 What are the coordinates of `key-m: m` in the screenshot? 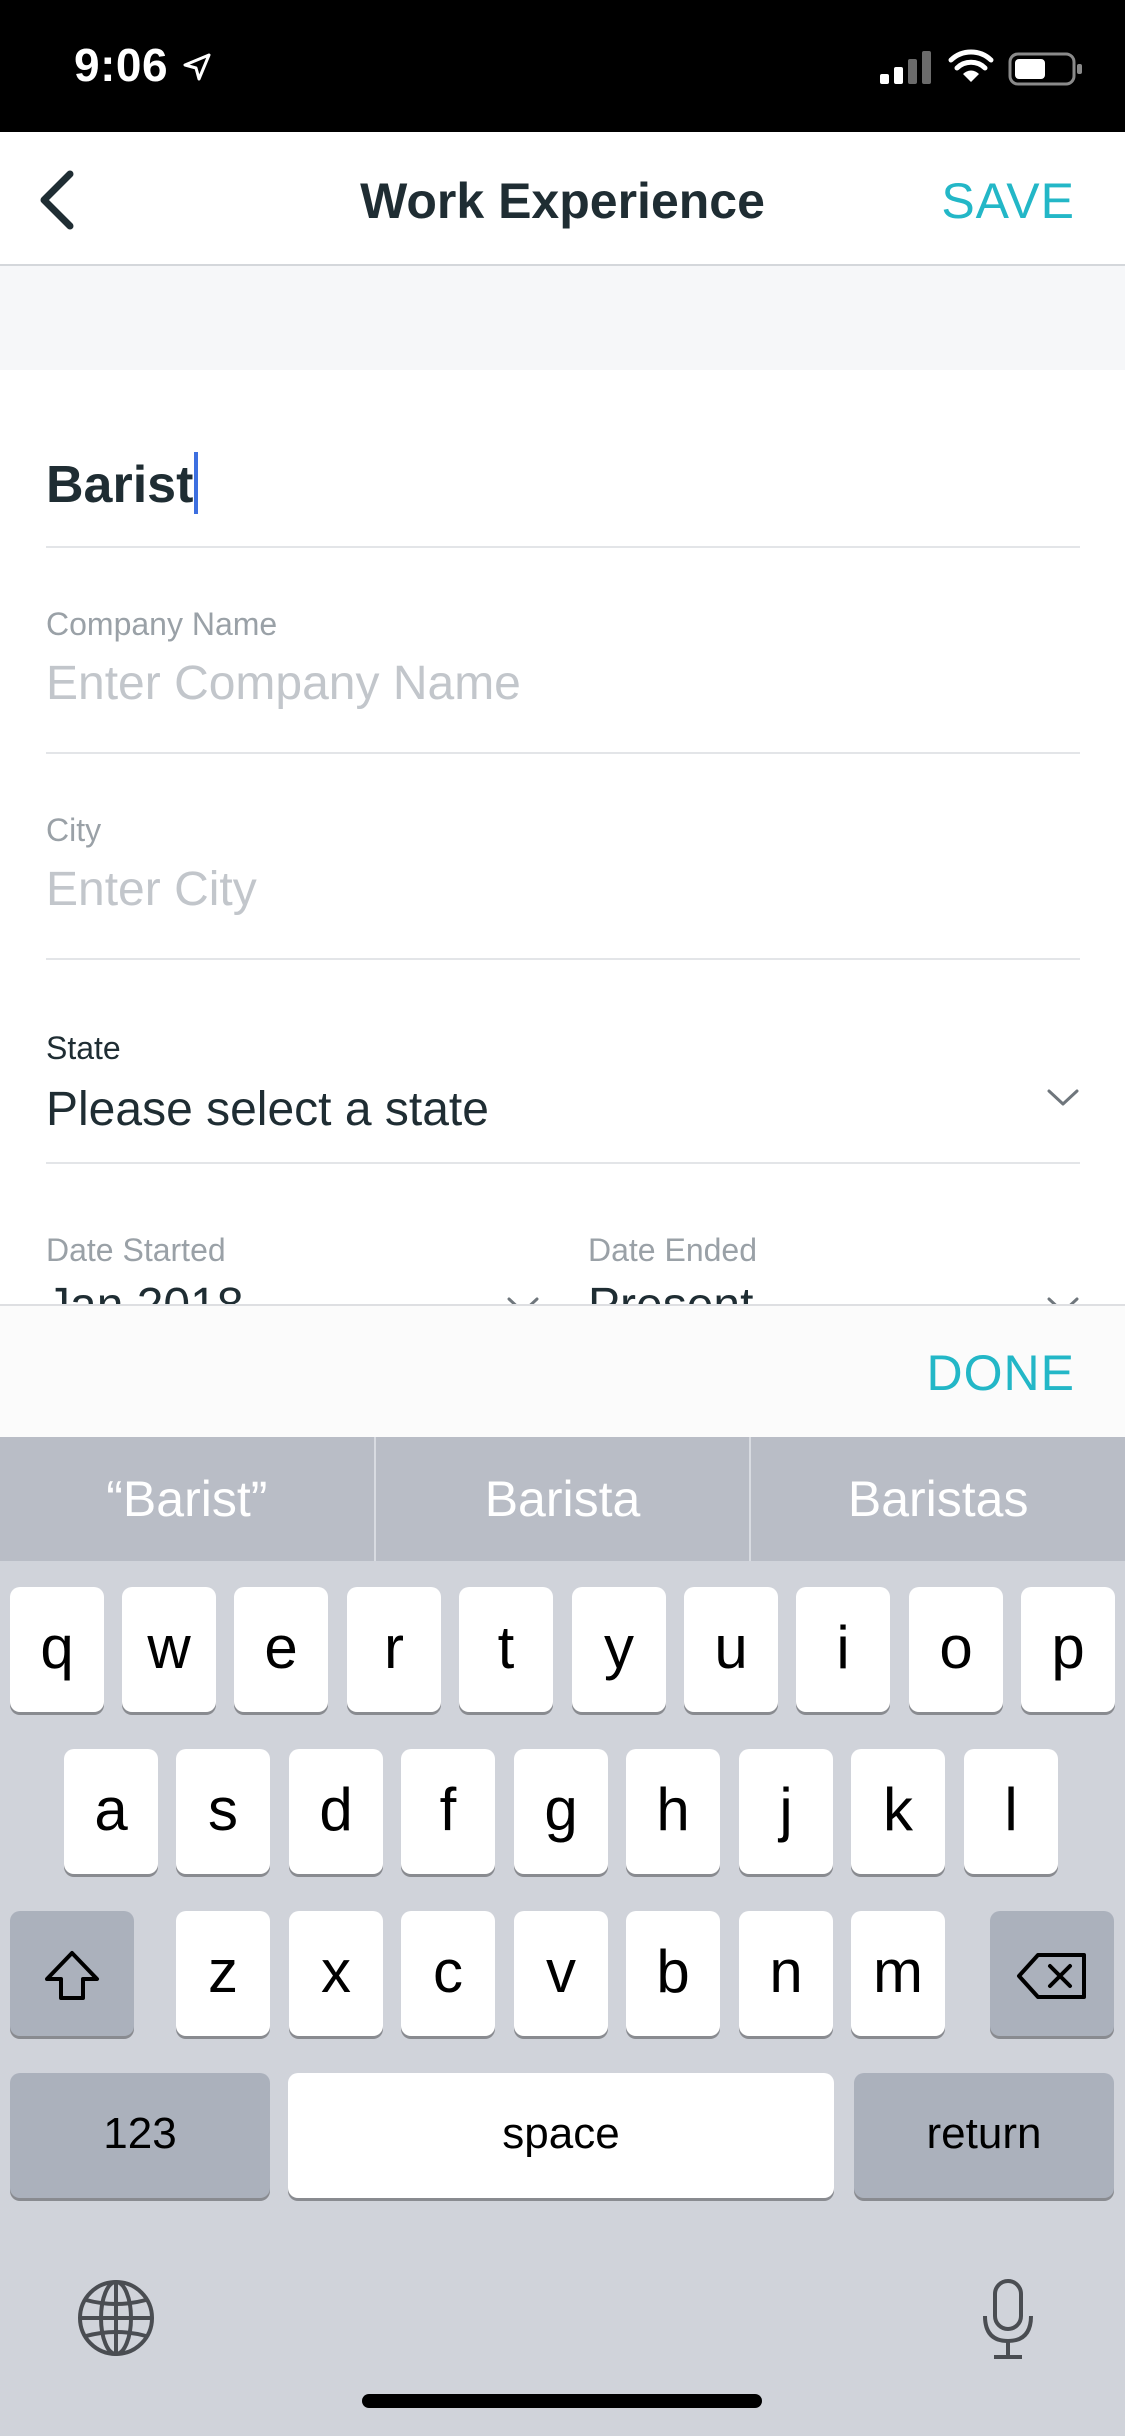 It's located at (898, 1973).